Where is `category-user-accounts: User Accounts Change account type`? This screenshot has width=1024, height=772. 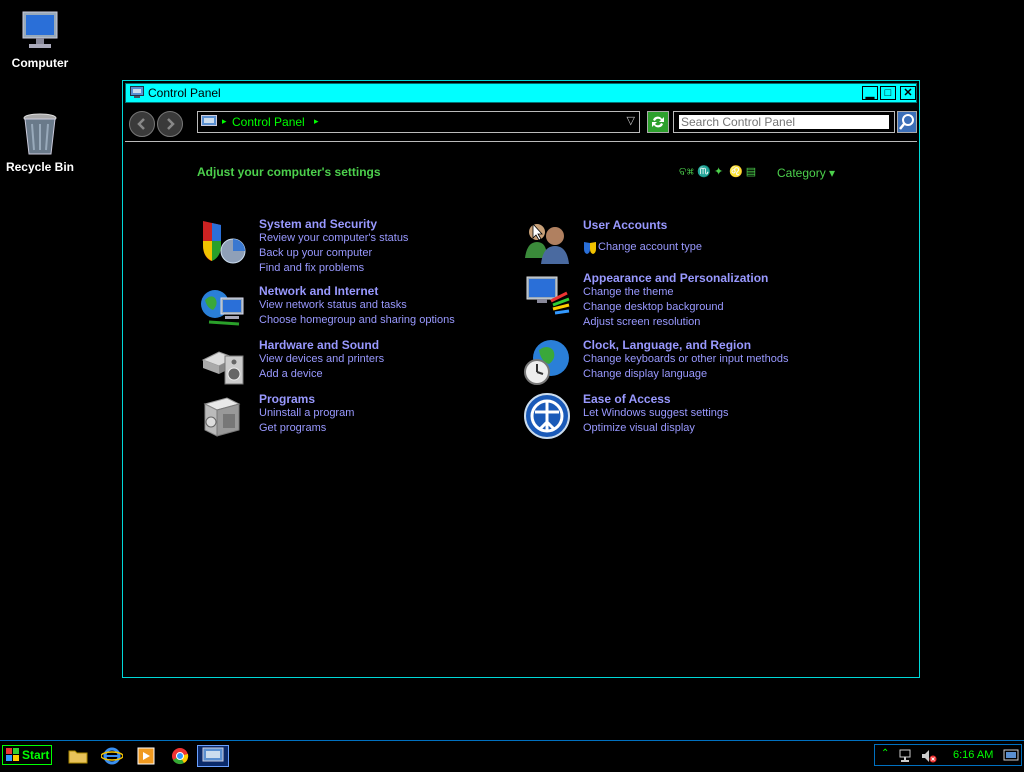 category-user-accounts: User Accounts Change account type is located at coordinates (688, 242).